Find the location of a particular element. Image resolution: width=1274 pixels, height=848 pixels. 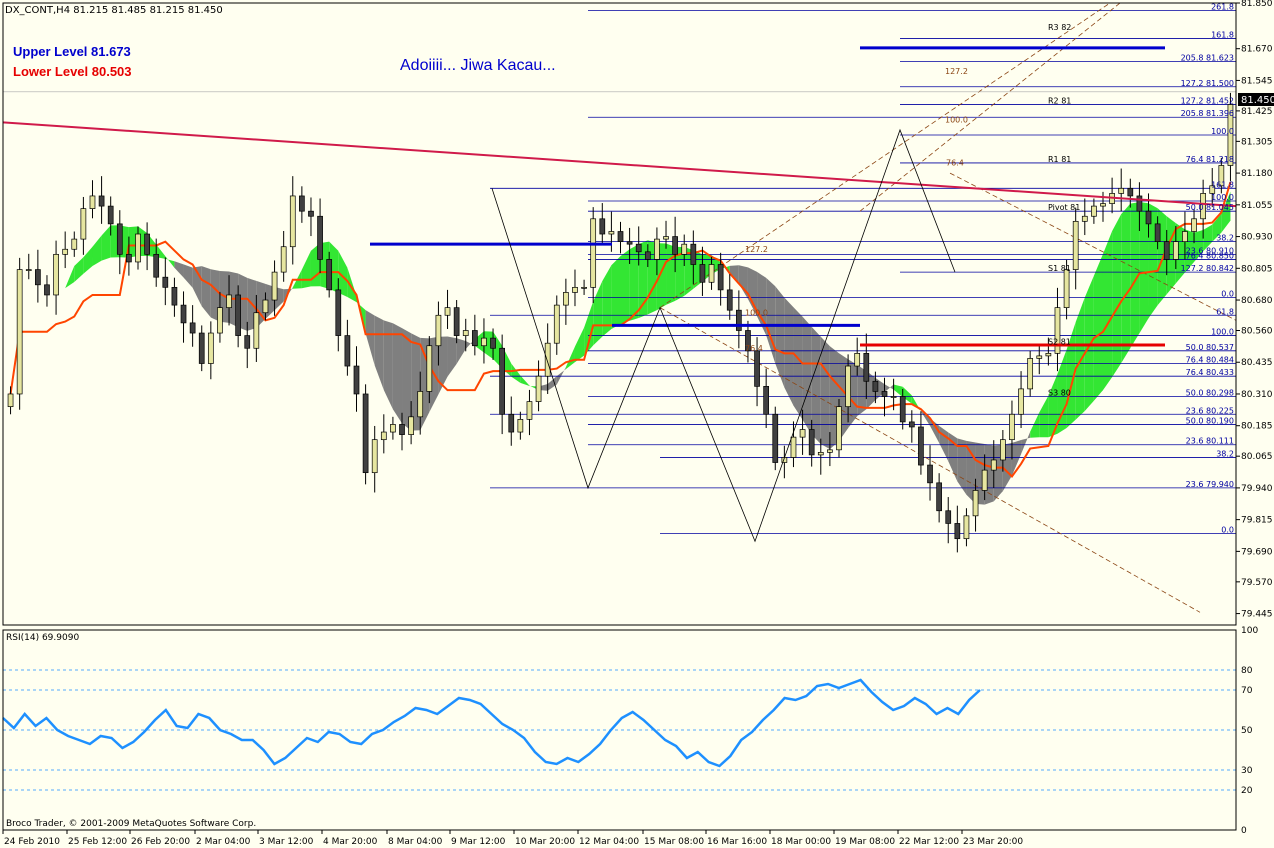

fib-chart-label: 100.0 is located at coordinates (956, 119).